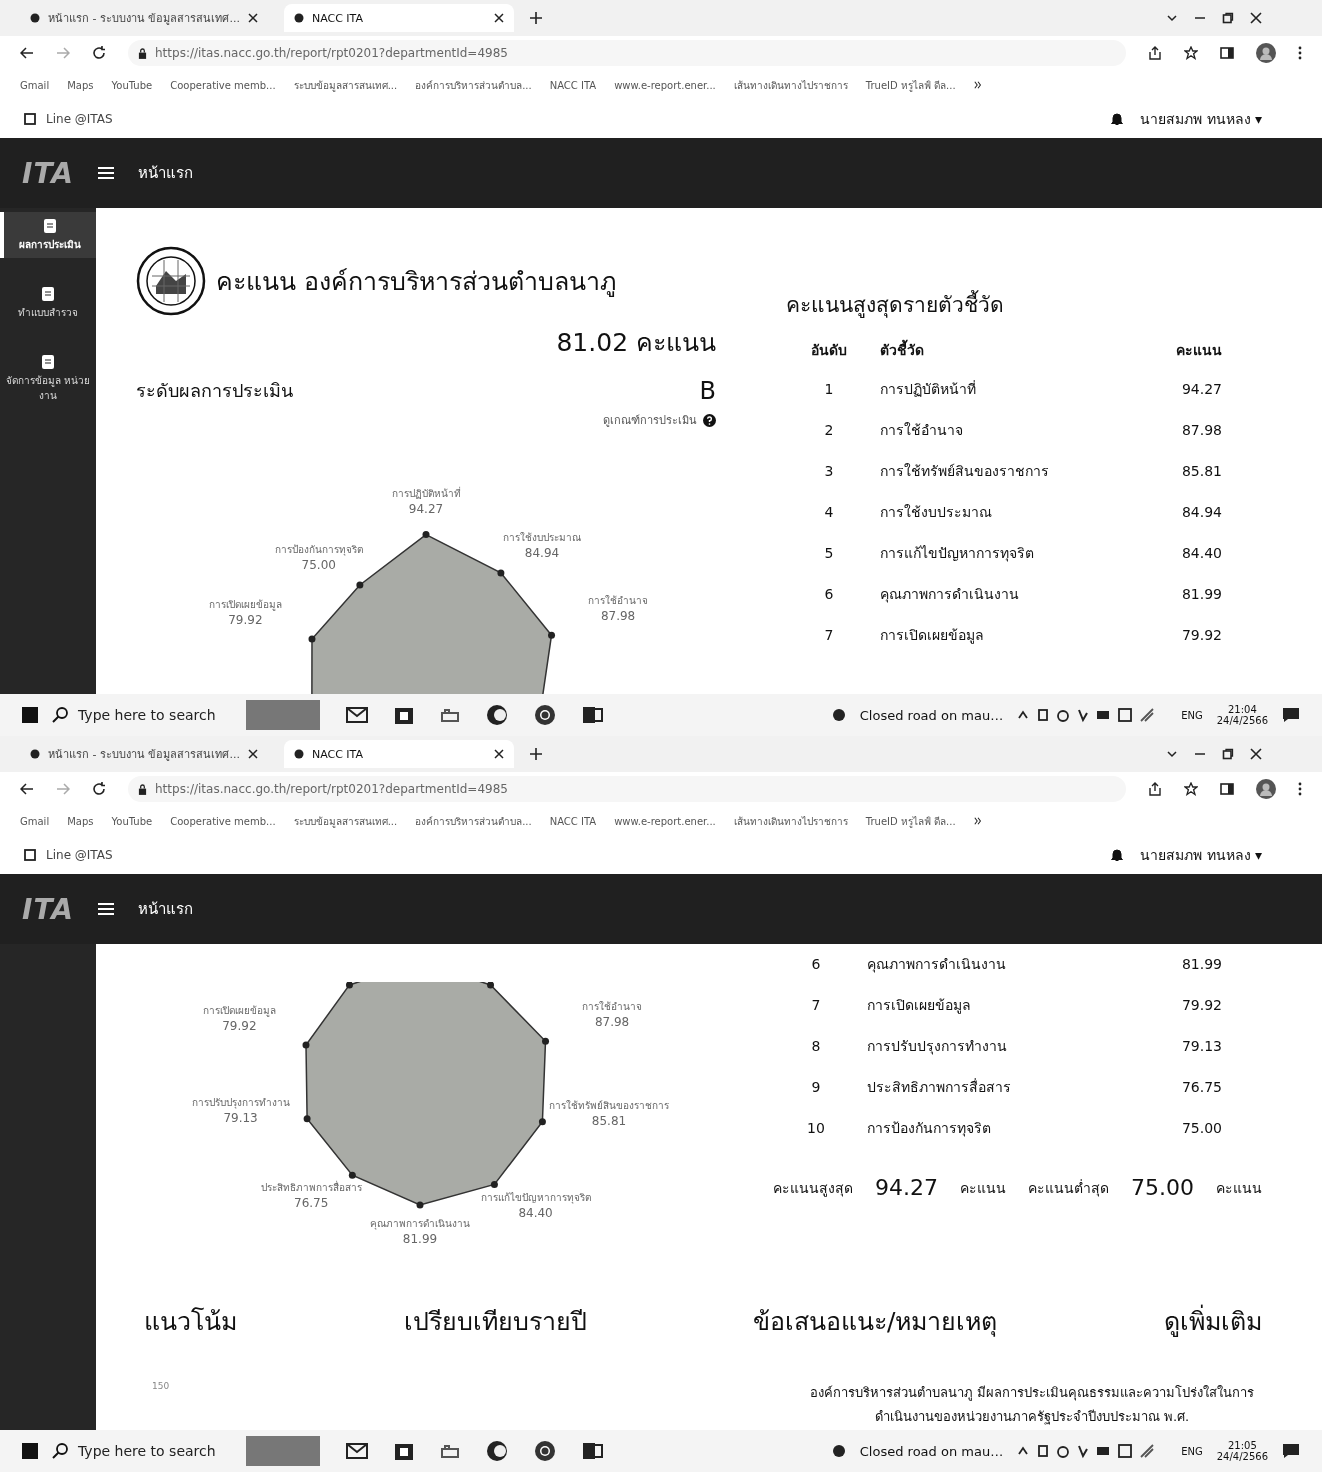  What do you see at coordinates (1239, 1188) in the screenshot?
I see `unit-label: คะแนน` at bounding box center [1239, 1188].